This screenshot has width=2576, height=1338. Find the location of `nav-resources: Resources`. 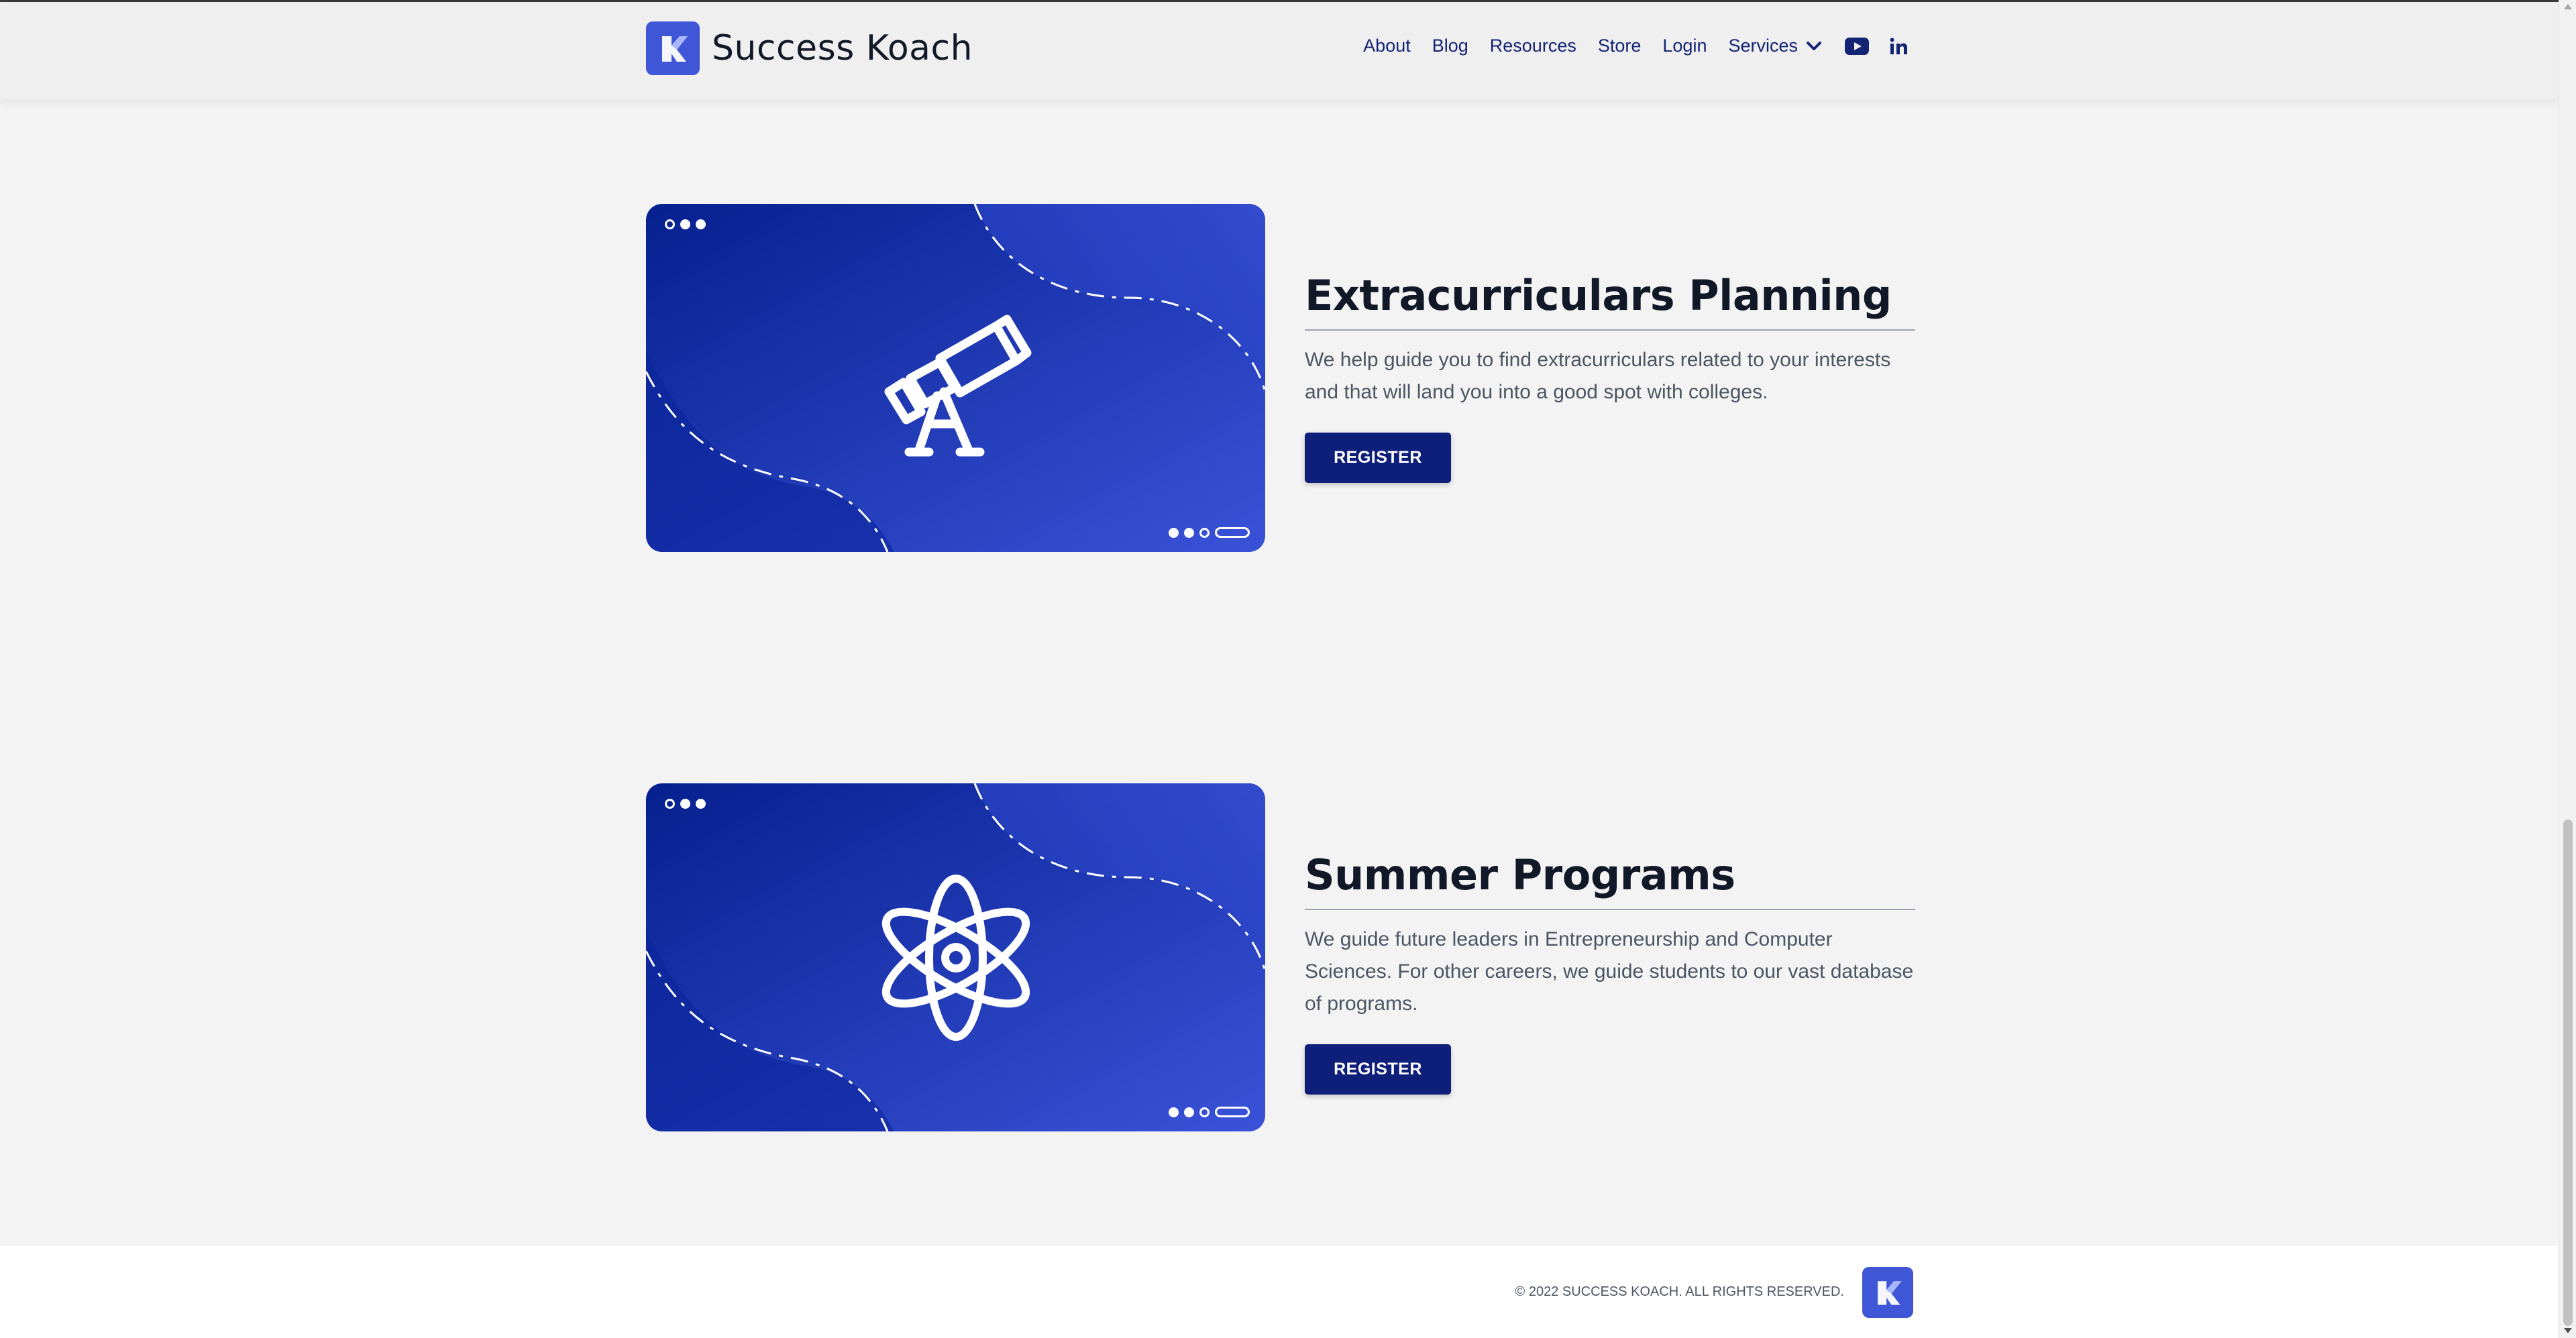

nav-resources: Resources is located at coordinates (1533, 46).